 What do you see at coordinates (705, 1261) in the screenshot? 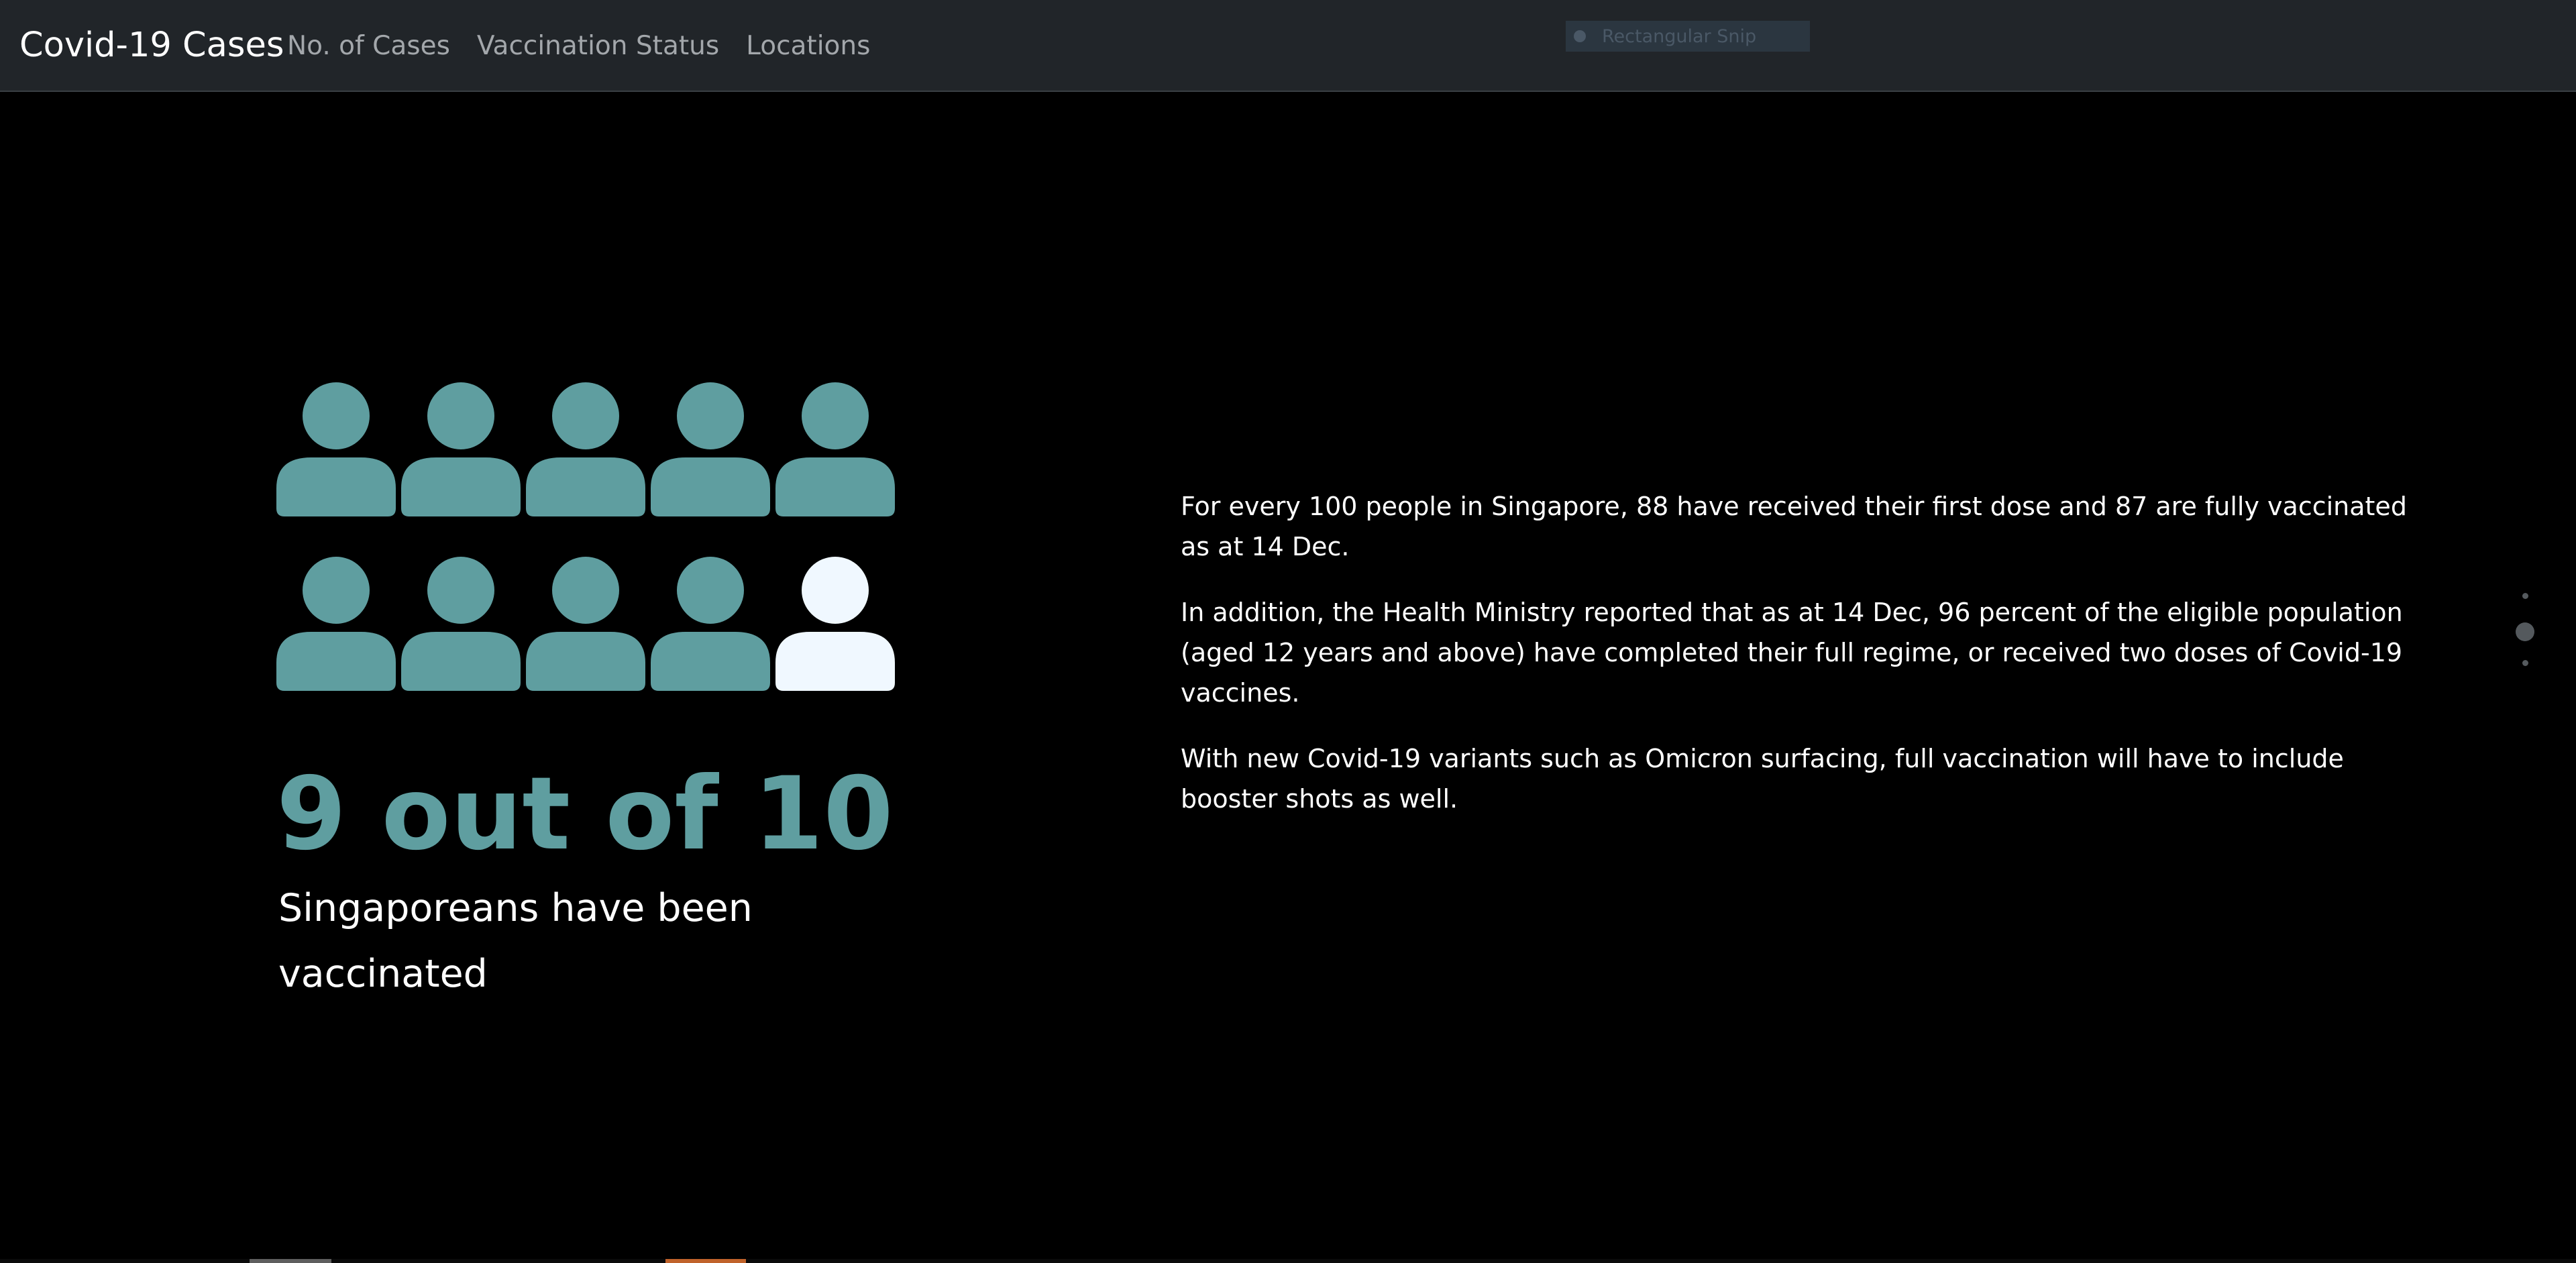
I see `bottom-edge-mark-accent` at bounding box center [705, 1261].